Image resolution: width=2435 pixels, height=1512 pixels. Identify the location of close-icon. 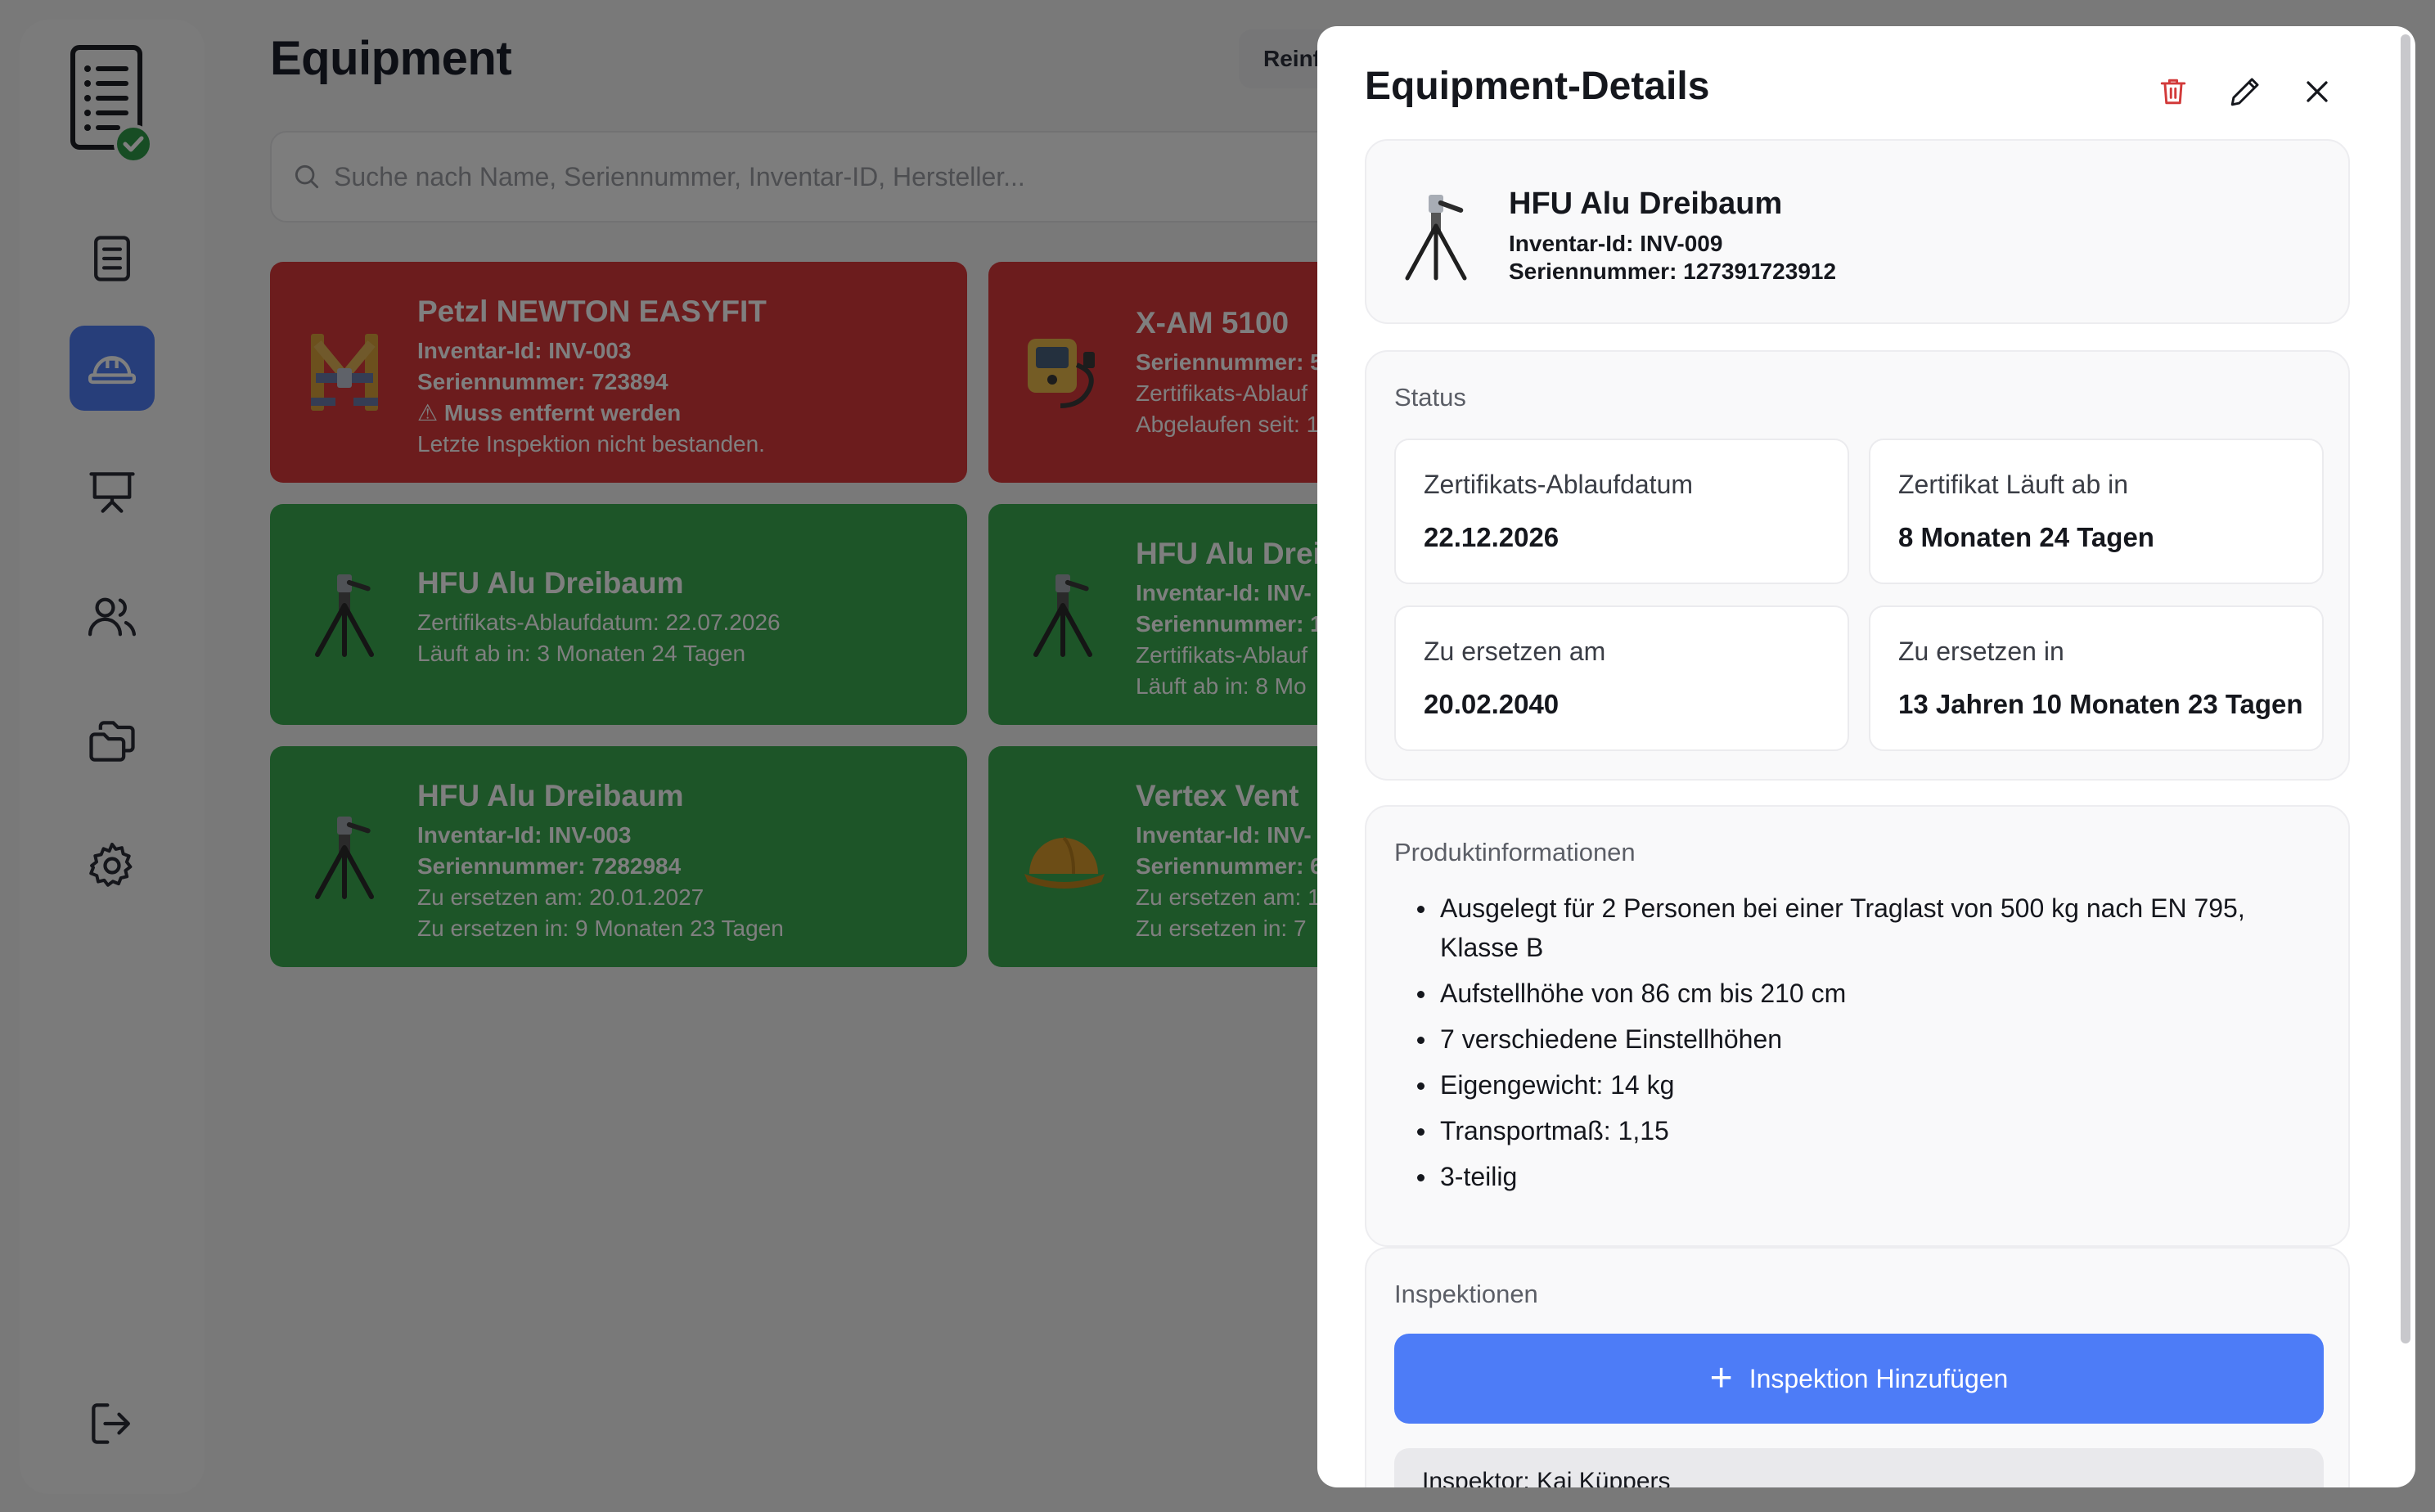
(2318, 92).